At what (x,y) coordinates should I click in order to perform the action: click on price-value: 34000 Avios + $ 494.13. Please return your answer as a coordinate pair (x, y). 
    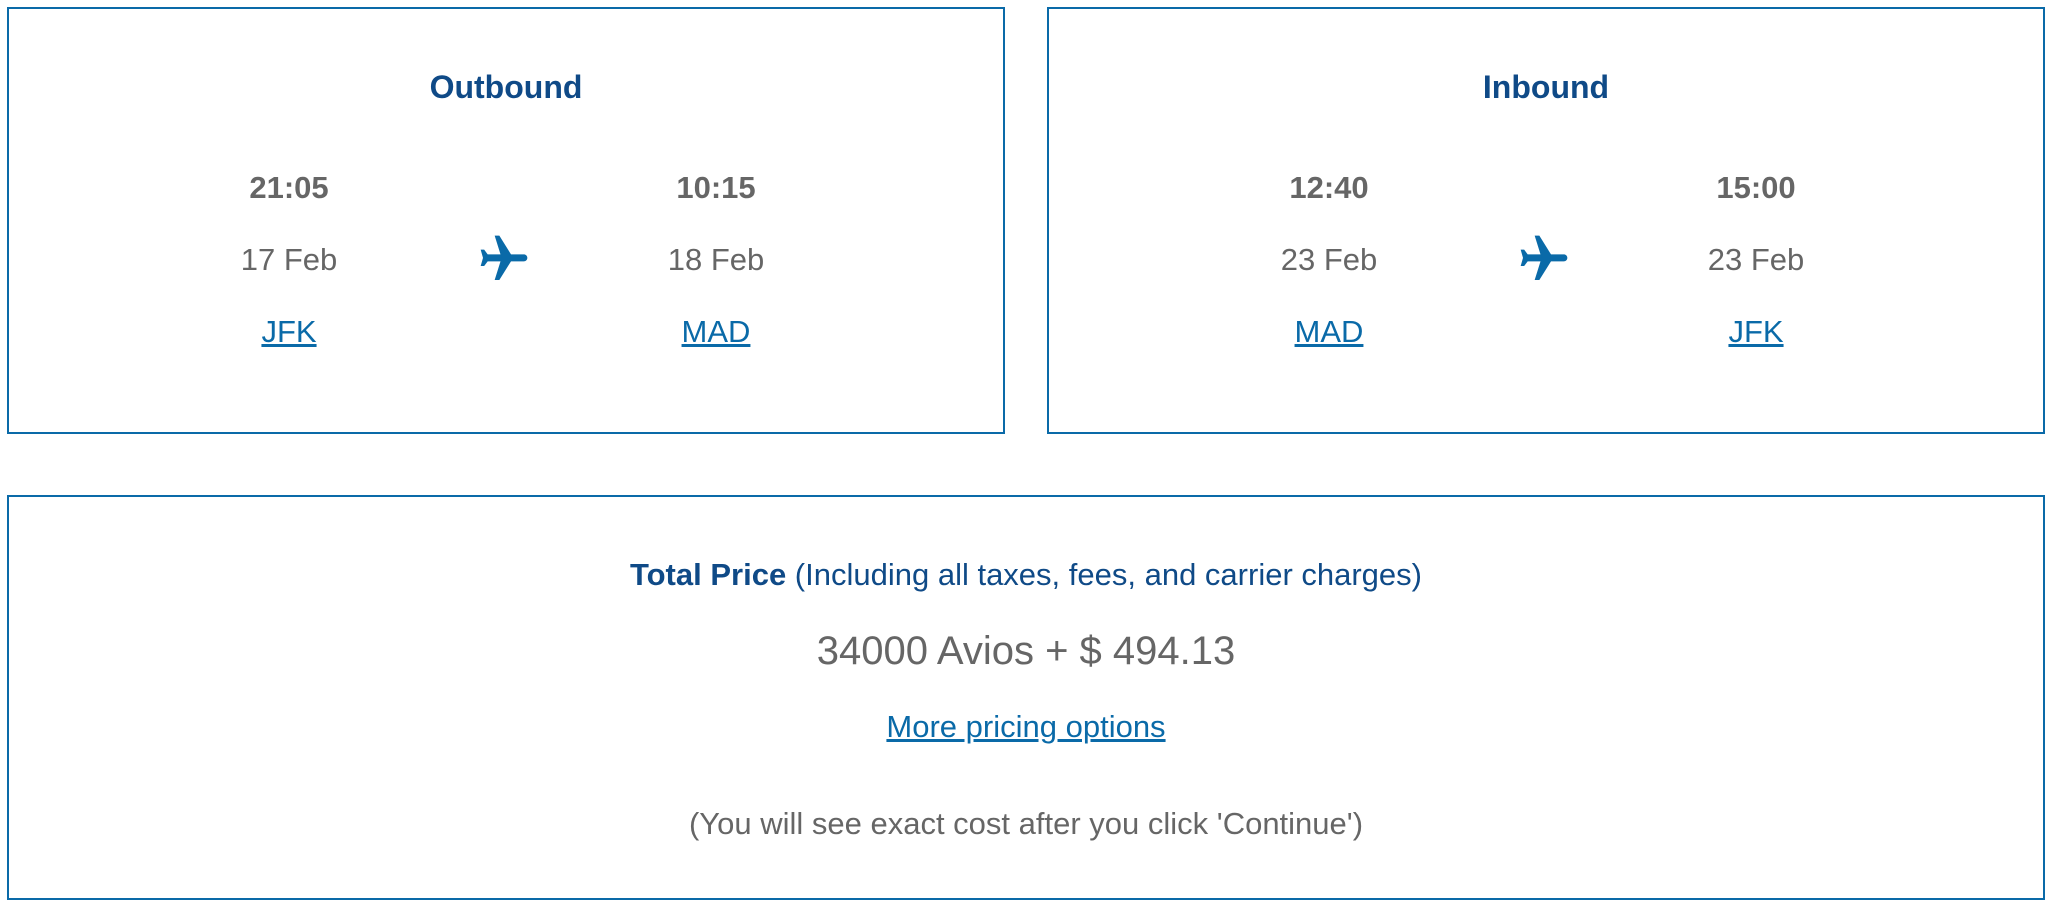
    Looking at the image, I should click on (1026, 651).